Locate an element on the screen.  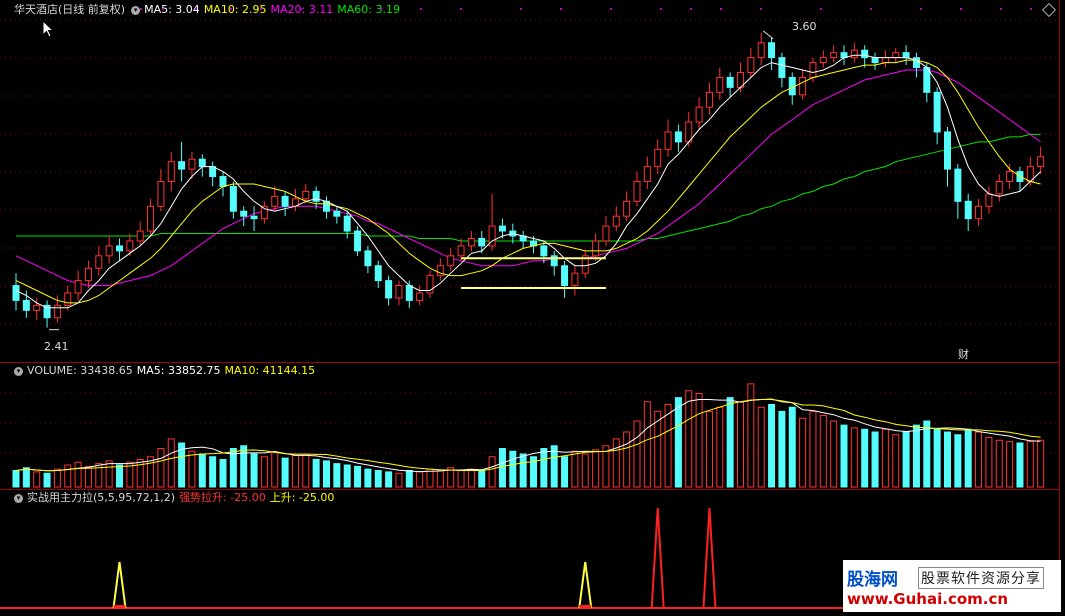
finance-marker: 财 is located at coordinates (963, 354).